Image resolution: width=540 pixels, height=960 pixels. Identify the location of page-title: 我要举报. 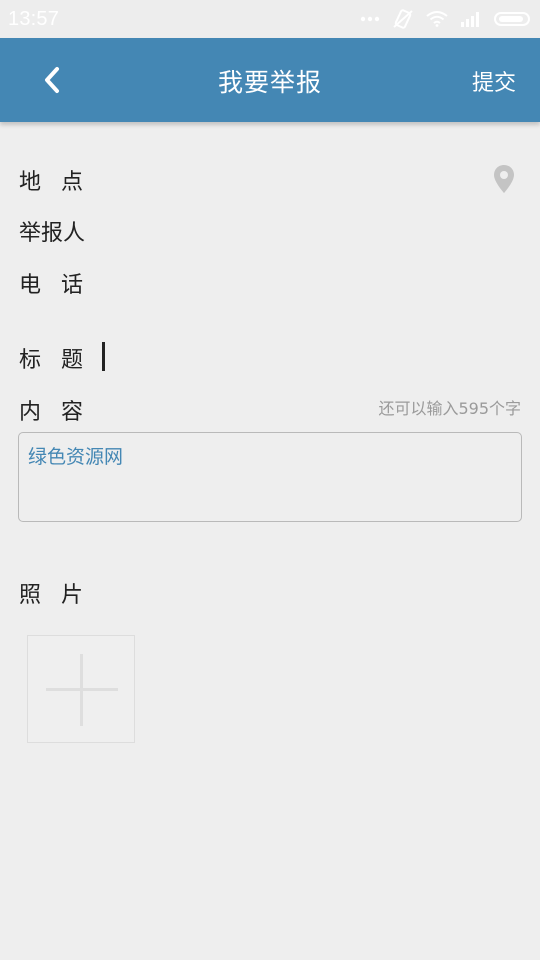
(269, 82).